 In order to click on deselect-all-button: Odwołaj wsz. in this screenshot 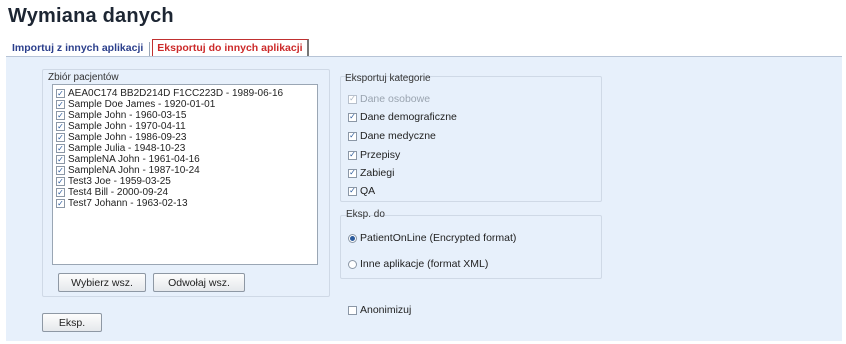, I will do `click(199, 282)`.